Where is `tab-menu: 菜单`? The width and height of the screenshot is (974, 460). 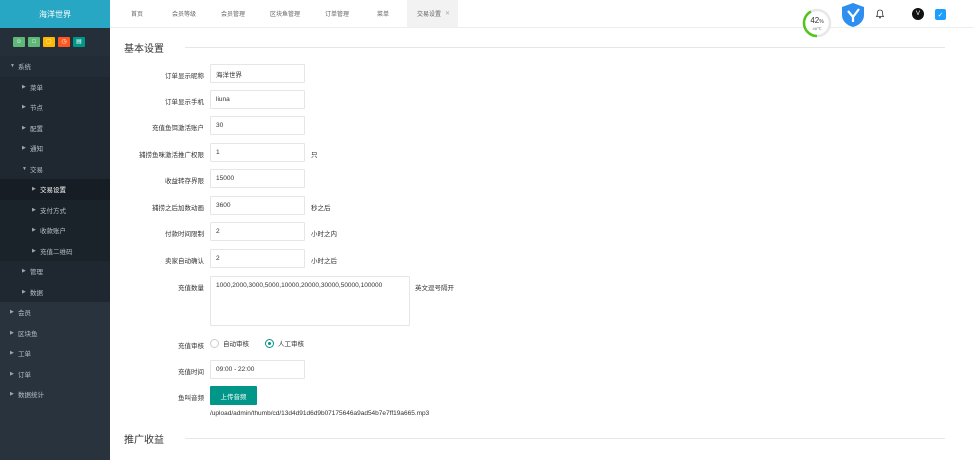
tab-menu: 菜单 is located at coordinates (383, 13).